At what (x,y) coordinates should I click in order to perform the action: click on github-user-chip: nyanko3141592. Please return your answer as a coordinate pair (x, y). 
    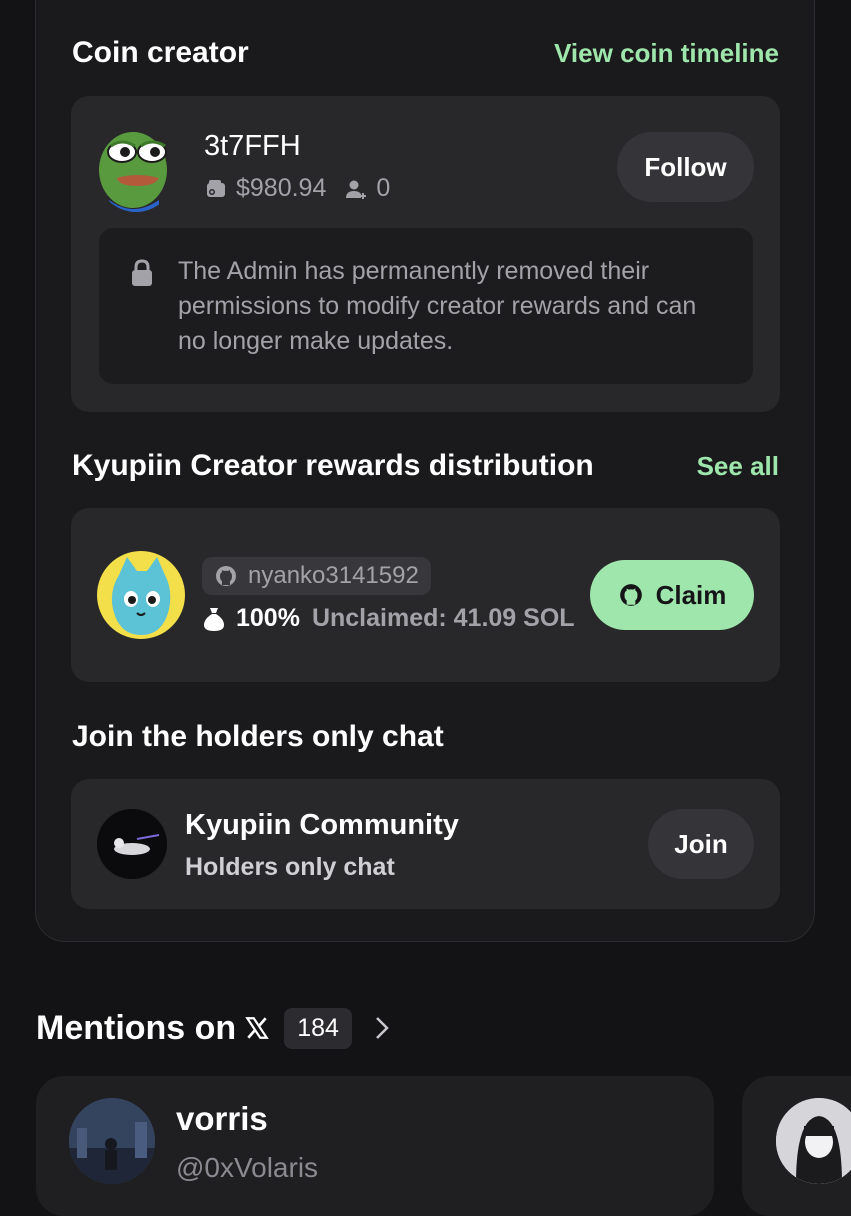
    Looking at the image, I should click on (316, 576).